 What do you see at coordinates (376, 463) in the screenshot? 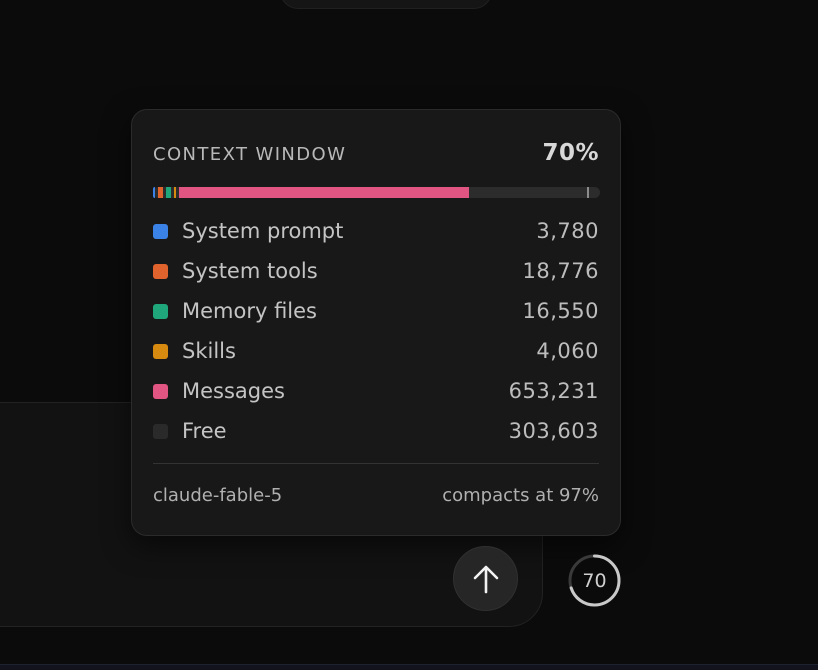
I see `popover-divider` at bounding box center [376, 463].